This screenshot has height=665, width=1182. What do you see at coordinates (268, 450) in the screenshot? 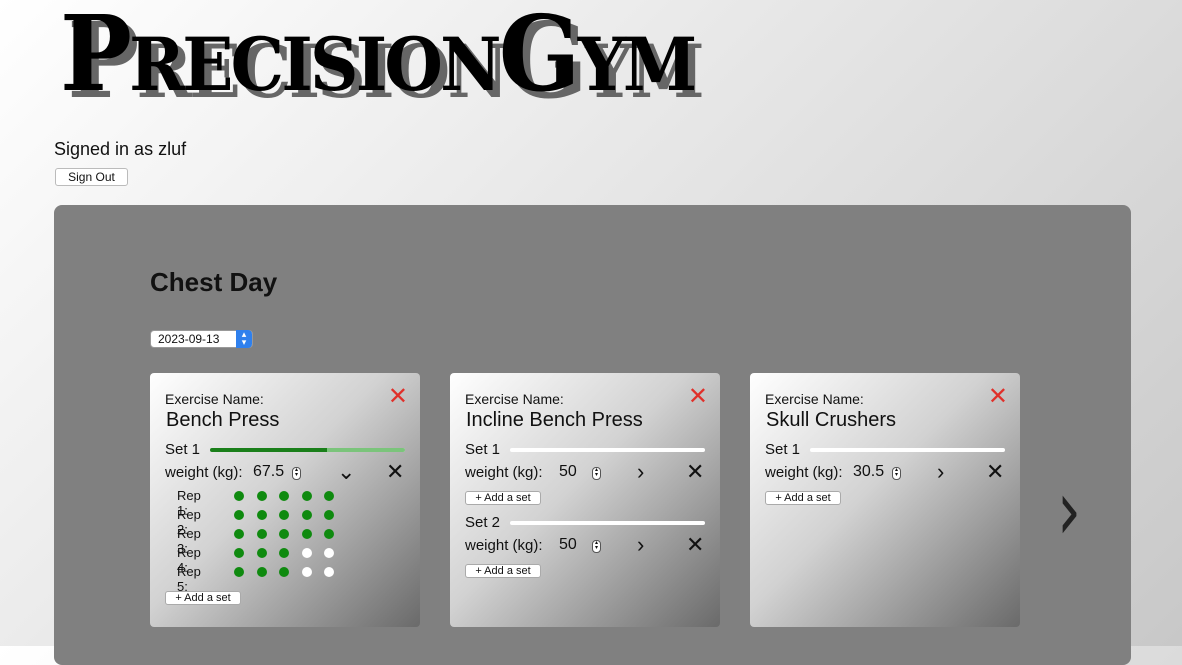
I see `set-progress-fill` at bounding box center [268, 450].